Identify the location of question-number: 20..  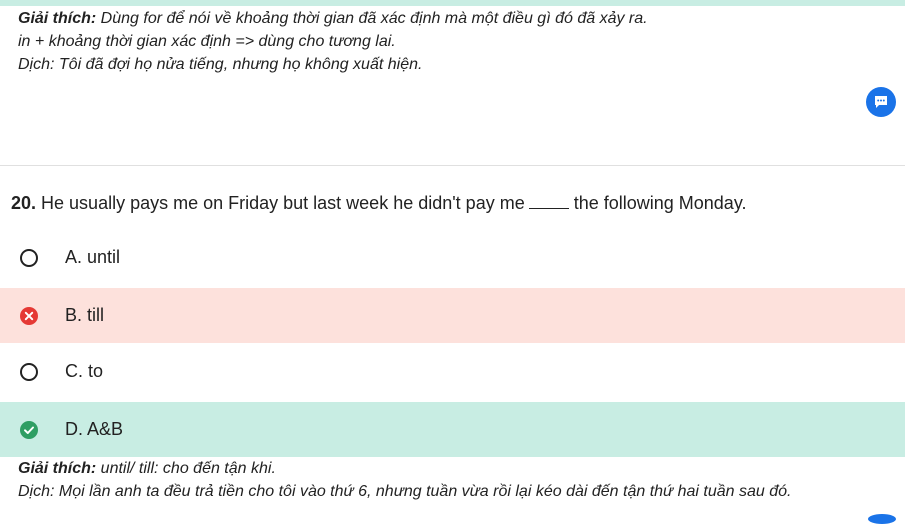
(24, 203).